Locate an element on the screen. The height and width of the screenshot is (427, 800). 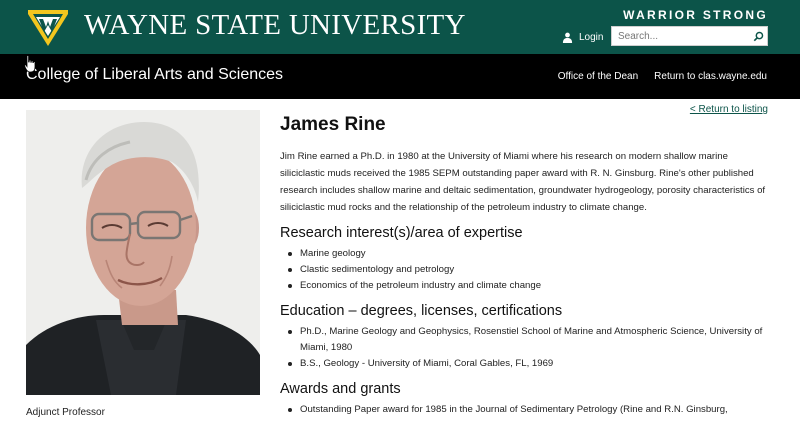
search-input is located at coordinates (681, 36).